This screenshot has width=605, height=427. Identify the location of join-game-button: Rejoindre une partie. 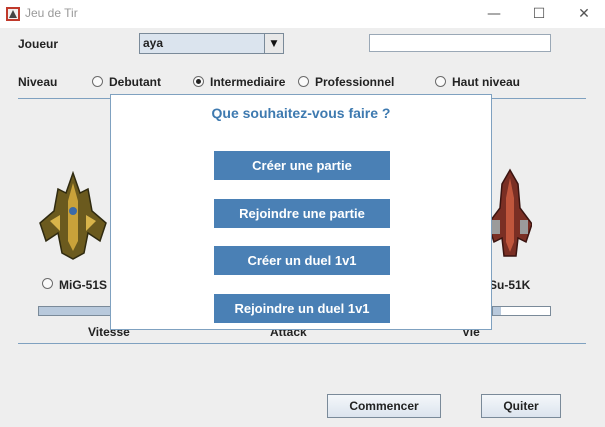
(302, 213).